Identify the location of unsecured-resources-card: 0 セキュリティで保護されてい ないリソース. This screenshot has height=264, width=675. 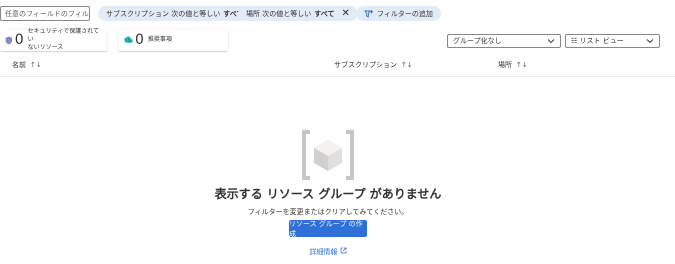
(53, 39).